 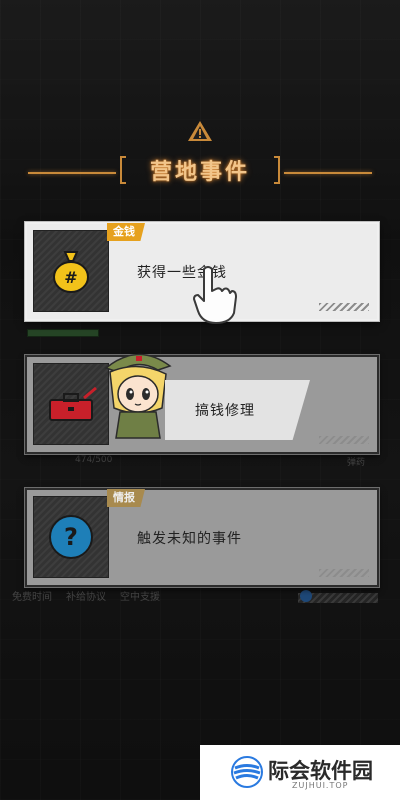 I want to click on coin-bag-icon: #, so click(x=71, y=272).